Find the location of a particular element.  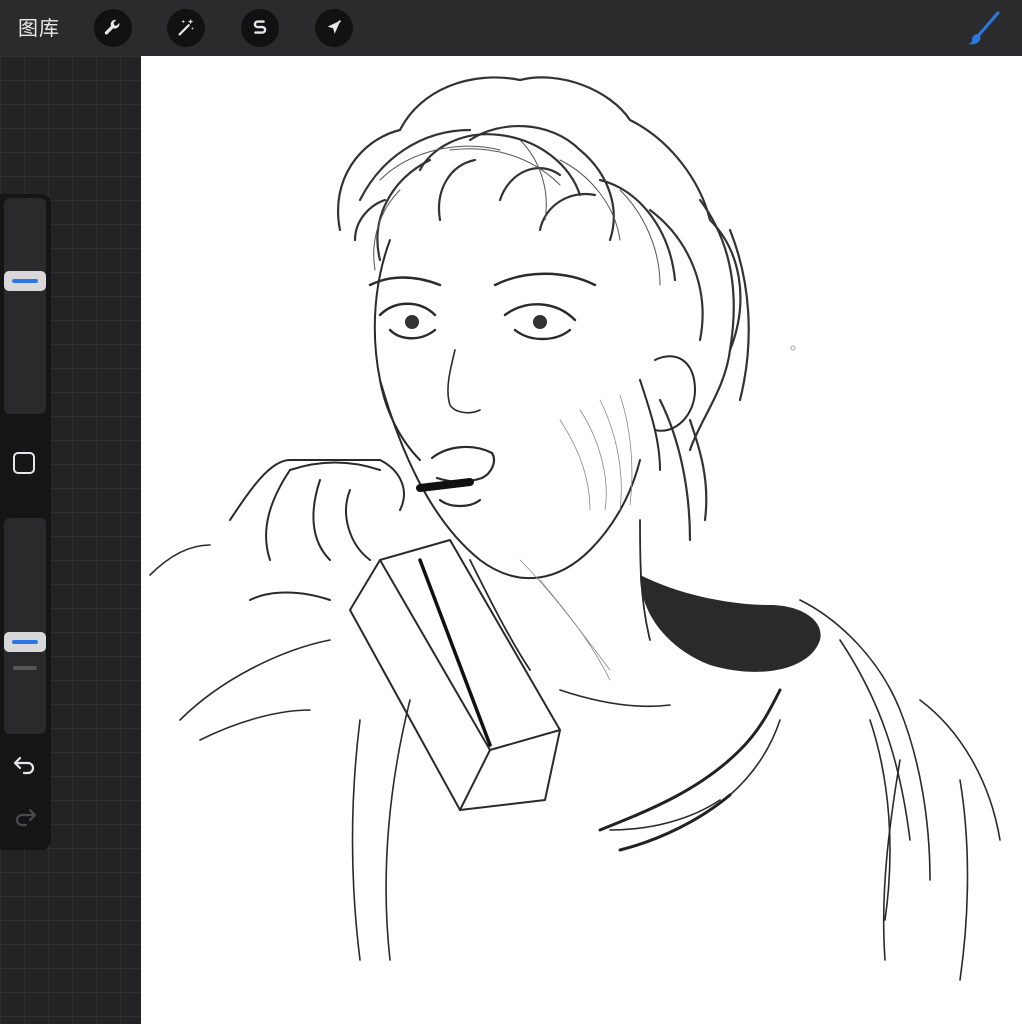

magic-wand-icon is located at coordinates (186, 27).